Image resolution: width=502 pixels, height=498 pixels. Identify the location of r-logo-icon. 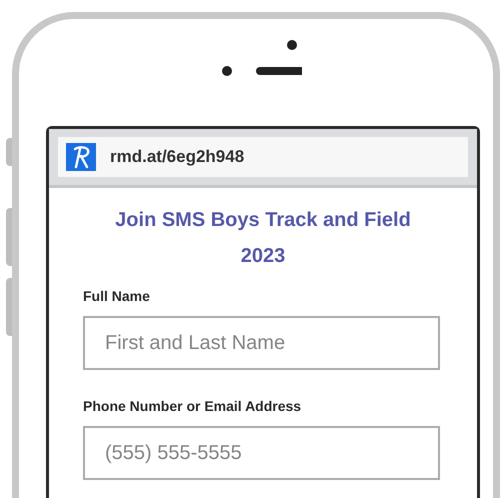
(81, 157).